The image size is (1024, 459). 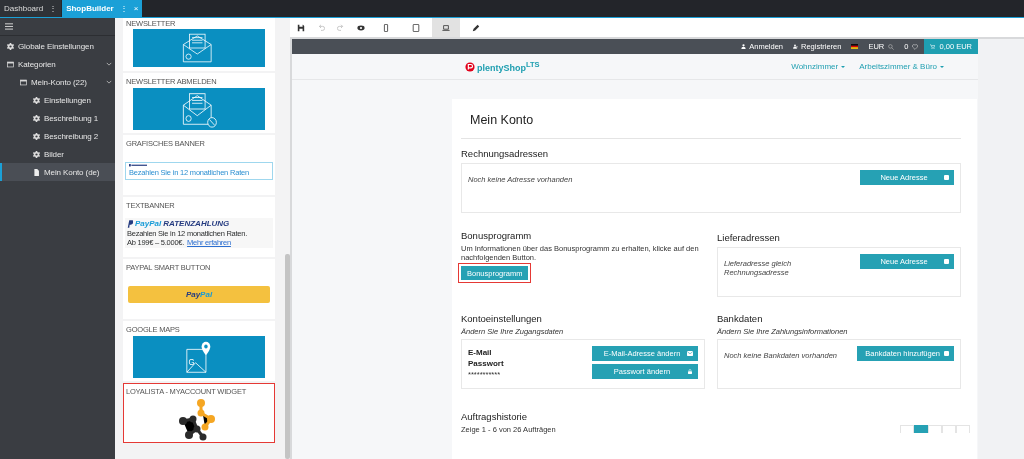 What do you see at coordinates (148, 223) in the screenshot?
I see `brand-name: PayPal` at bounding box center [148, 223].